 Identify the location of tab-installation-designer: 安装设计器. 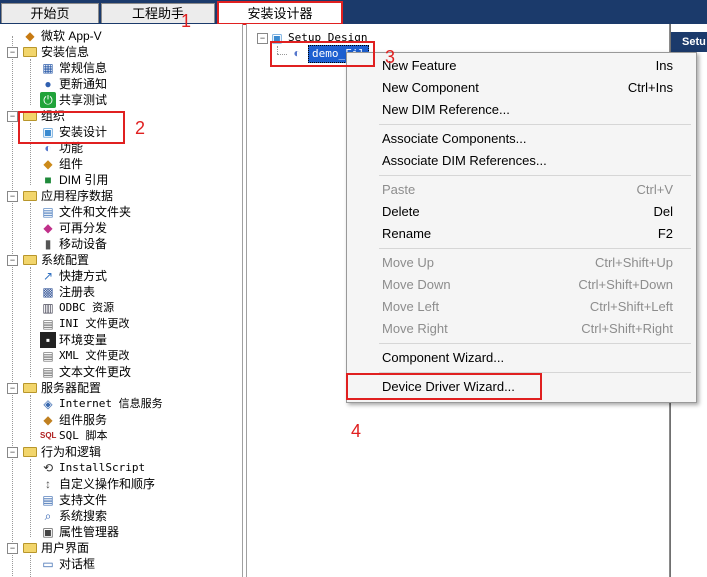
(280, 13).